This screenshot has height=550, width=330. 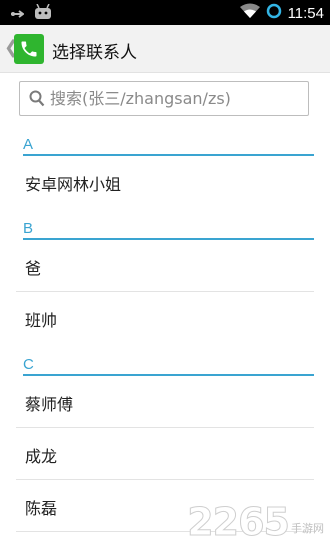 What do you see at coordinates (28, 144) in the screenshot?
I see `section-letter: A` at bounding box center [28, 144].